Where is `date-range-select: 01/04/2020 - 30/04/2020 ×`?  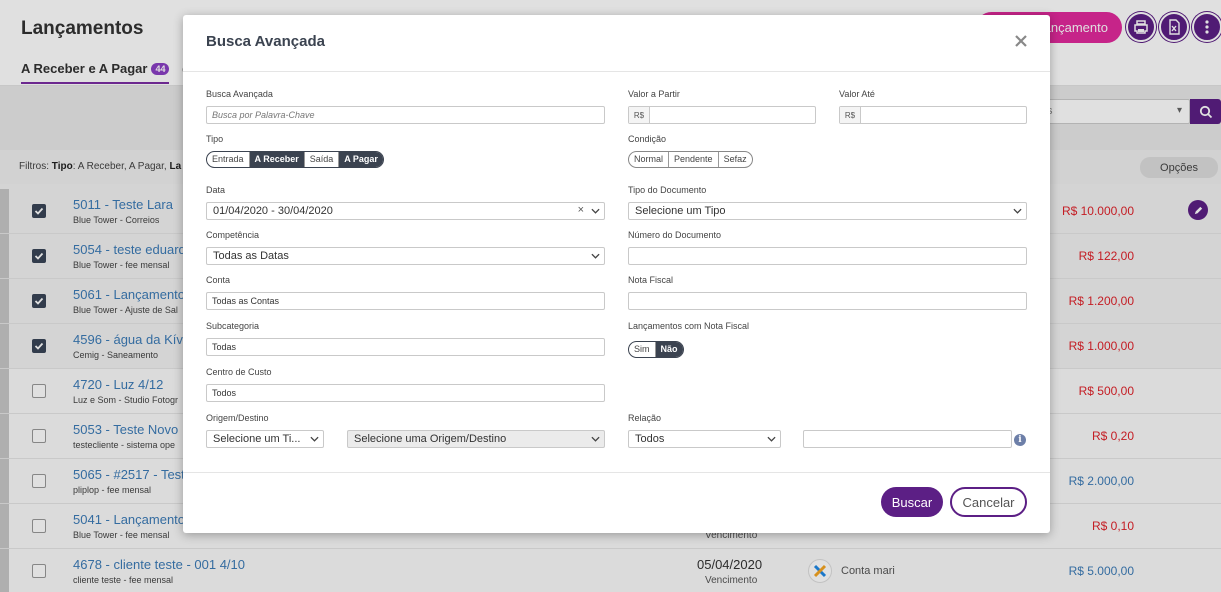 date-range-select: 01/04/2020 - 30/04/2020 × is located at coordinates (405, 211).